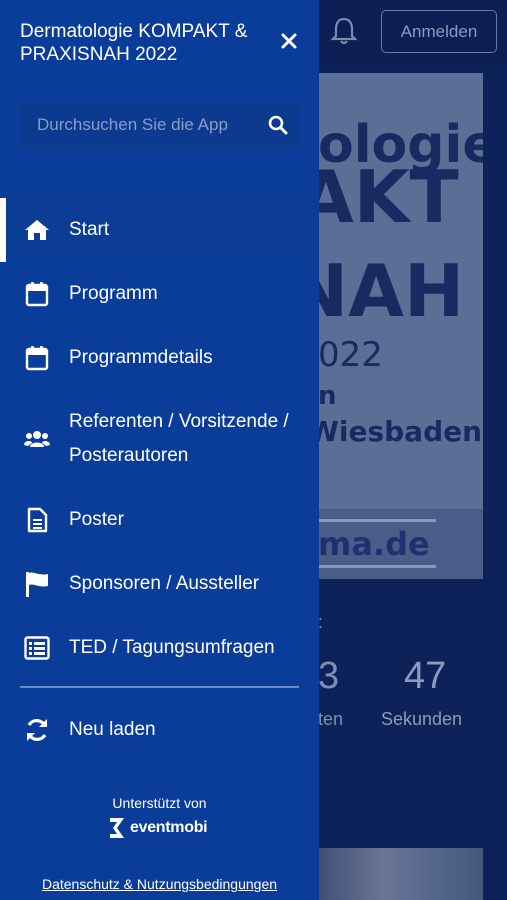 Image resolution: width=507 pixels, height=900 pixels. I want to click on reload-button: Neu laden, so click(159, 730).